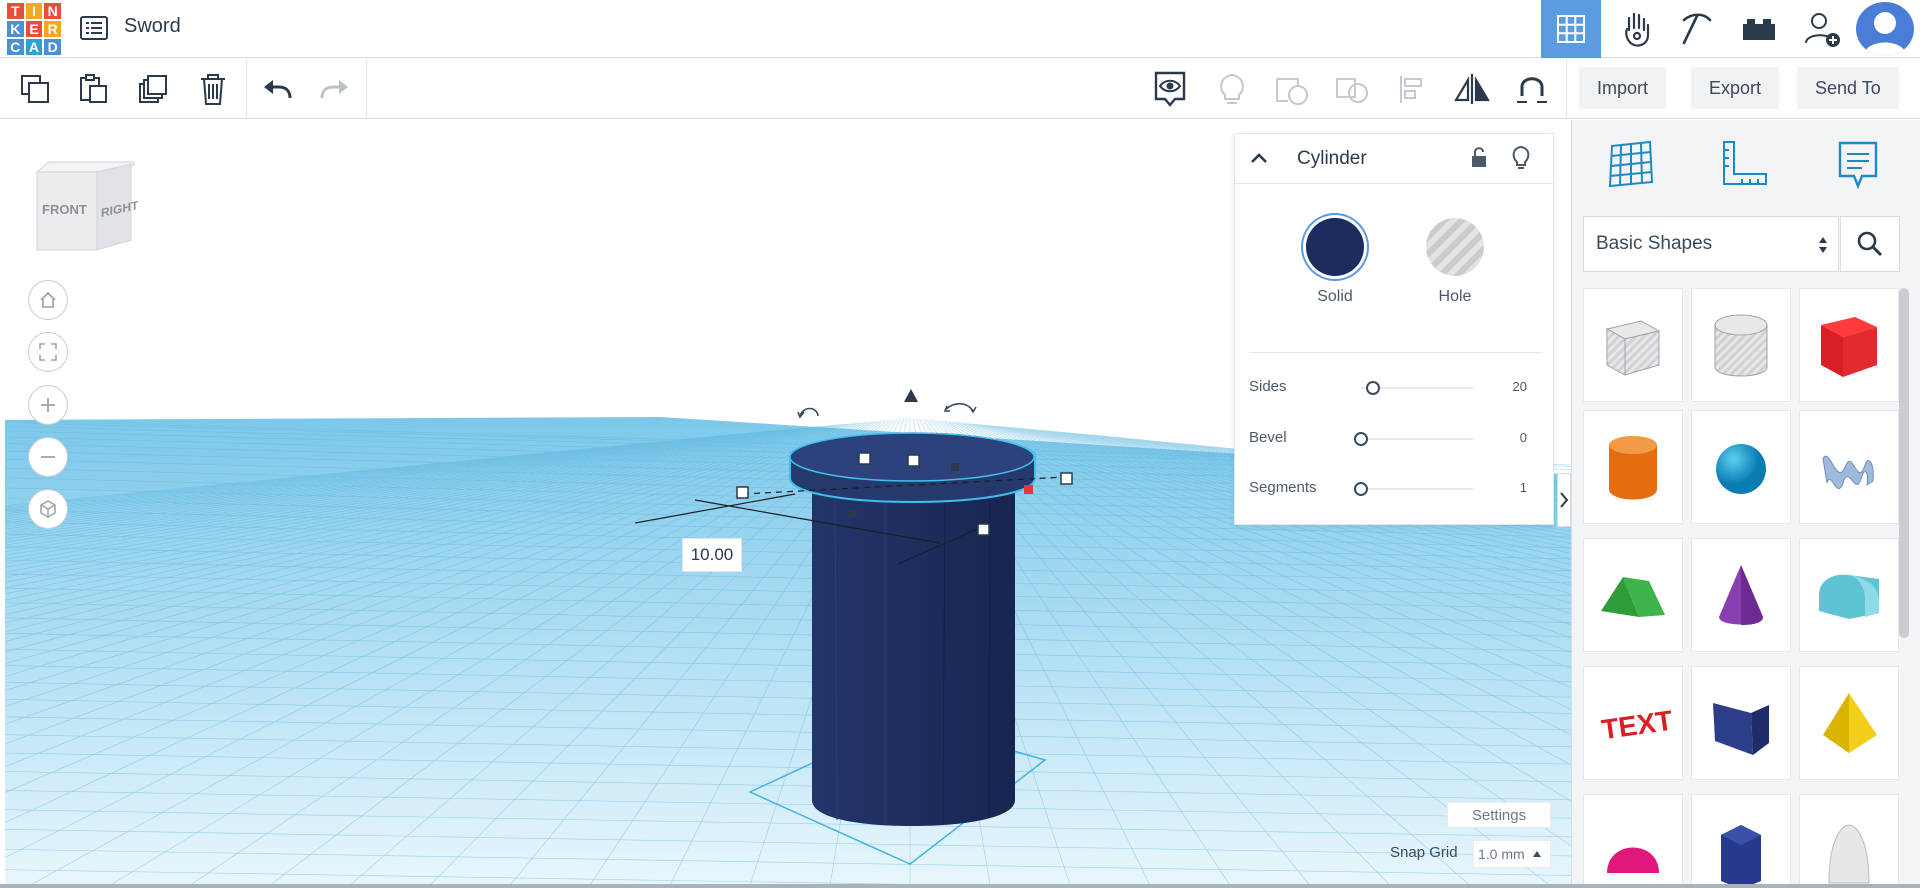  Describe the element at coordinates (1335, 296) in the screenshot. I see `solid-label: Solid` at that location.